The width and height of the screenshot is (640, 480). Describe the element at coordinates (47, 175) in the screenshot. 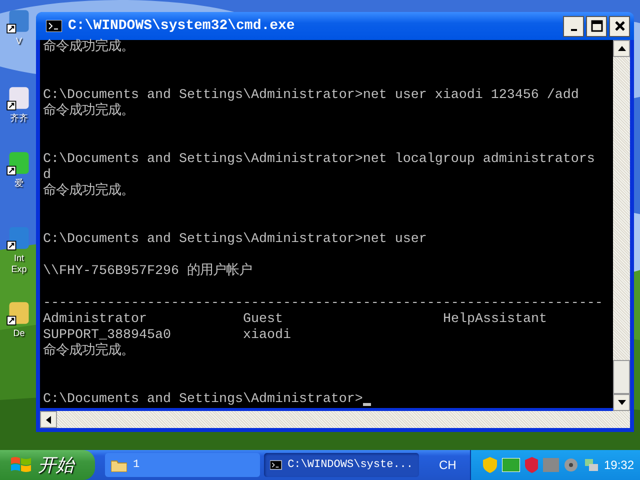

I see `console-line: d` at that location.